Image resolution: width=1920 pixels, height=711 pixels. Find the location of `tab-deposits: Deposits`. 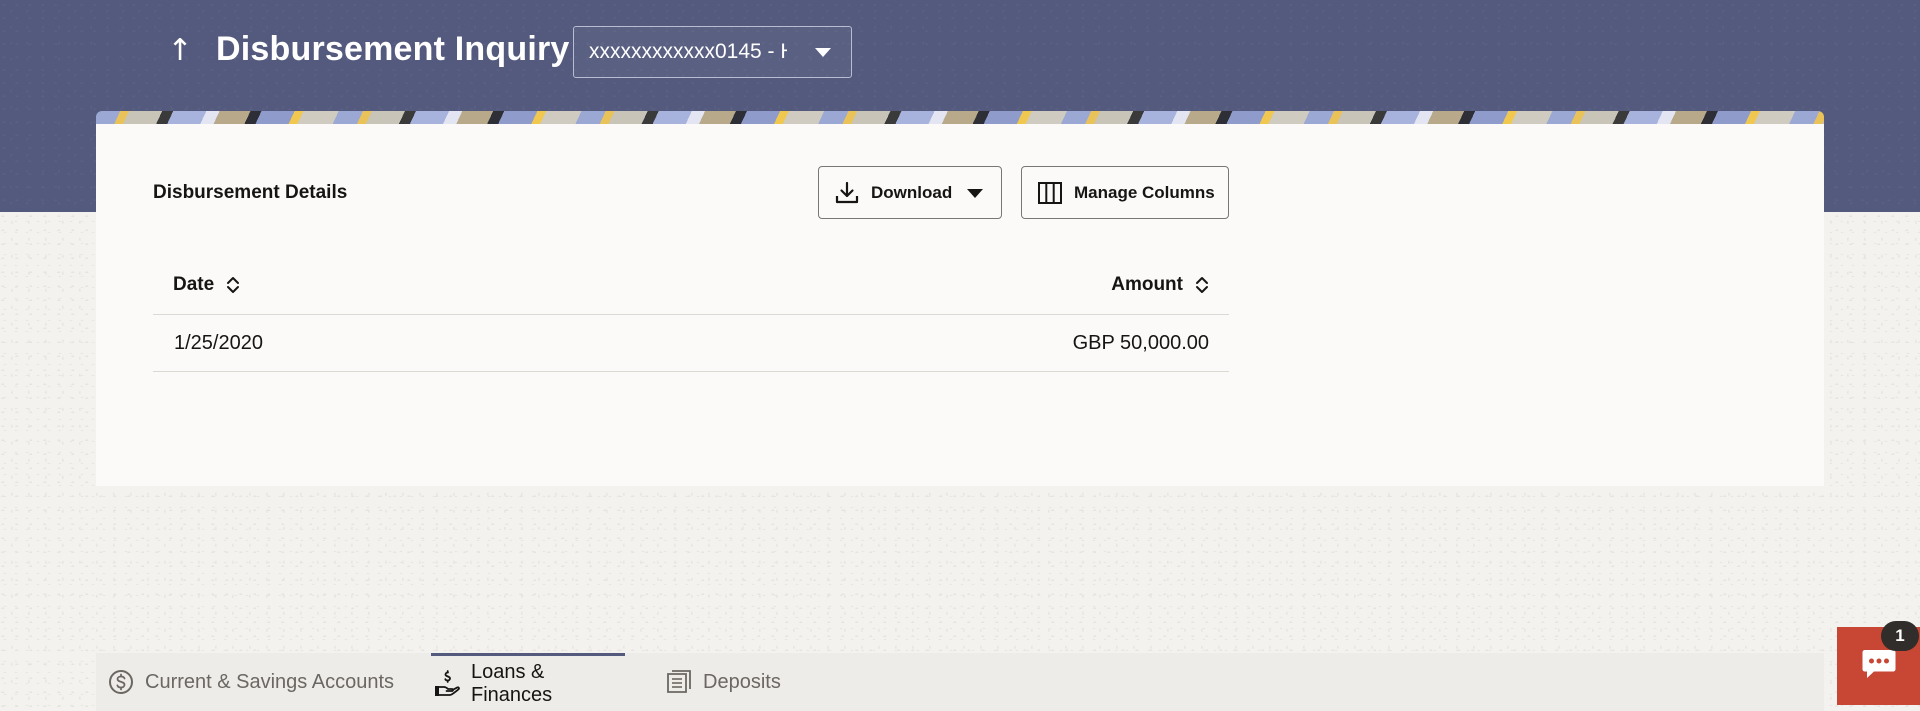

tab-deposits: Deposits is located at coordinates (723, 682).